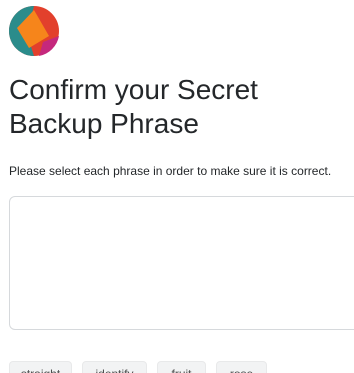  What do you see at coordinates (133, 106) in the screenshot?
I see `page-title: Confirm your Secret Backup Phrase` at bounding box center [133, 106].